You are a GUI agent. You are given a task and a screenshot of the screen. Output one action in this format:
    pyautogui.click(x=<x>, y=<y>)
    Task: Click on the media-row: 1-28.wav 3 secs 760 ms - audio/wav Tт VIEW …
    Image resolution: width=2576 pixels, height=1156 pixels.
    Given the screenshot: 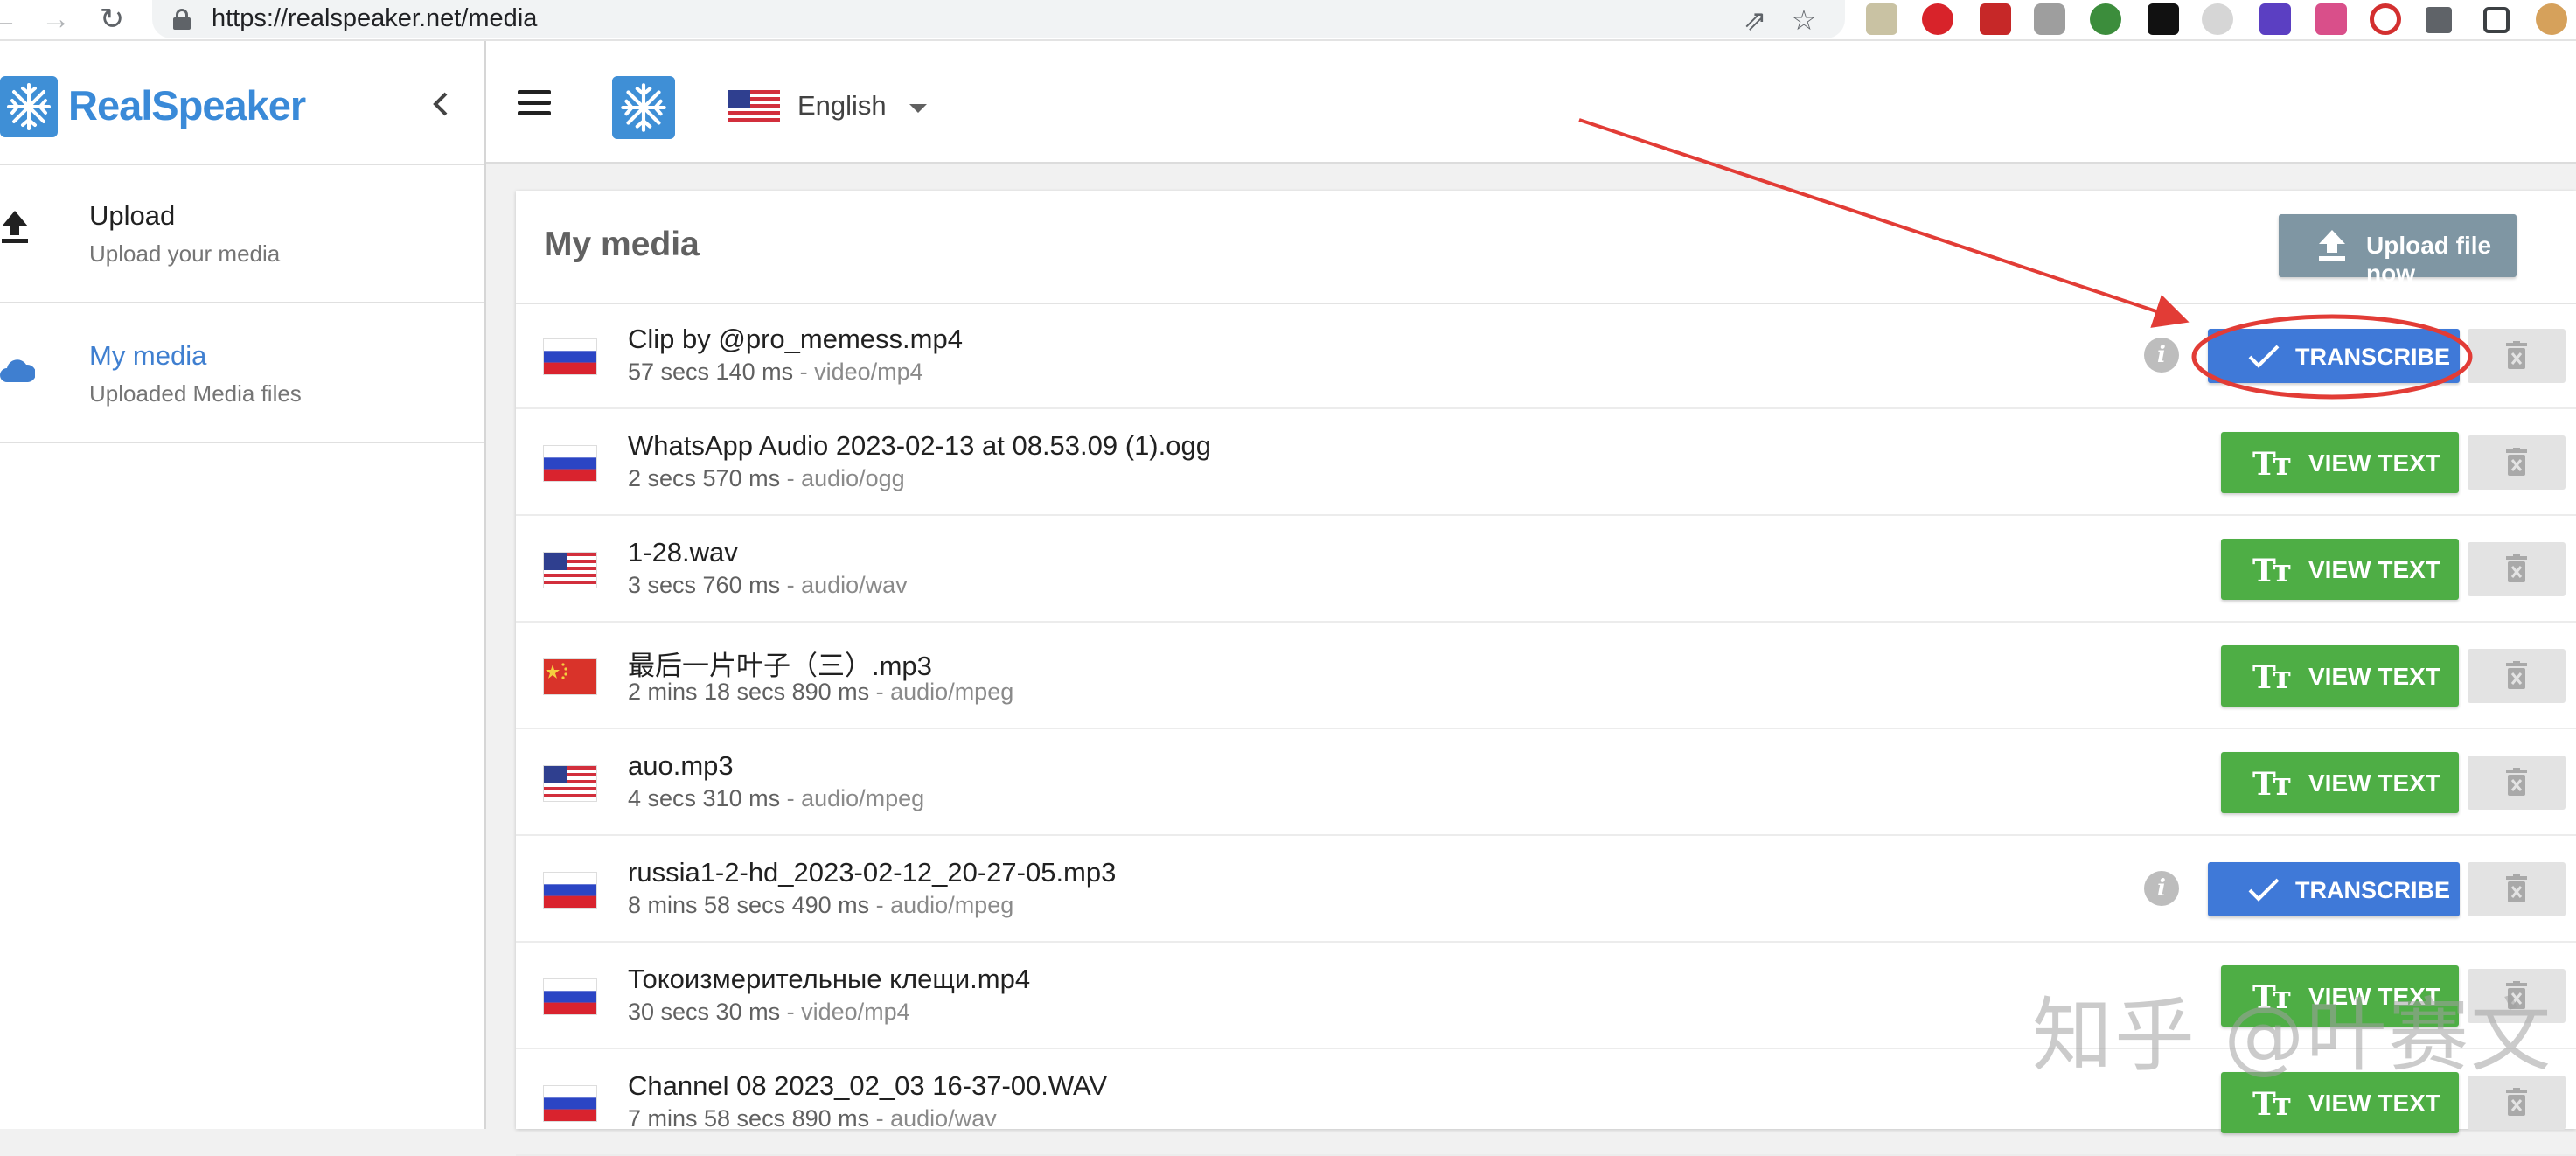 What is the action you would take?
    pyautogui.click(x=1546, y=570)
    